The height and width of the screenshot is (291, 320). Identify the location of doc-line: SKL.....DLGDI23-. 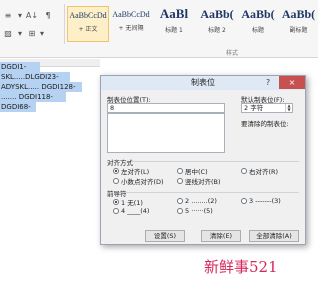
(35, 77).